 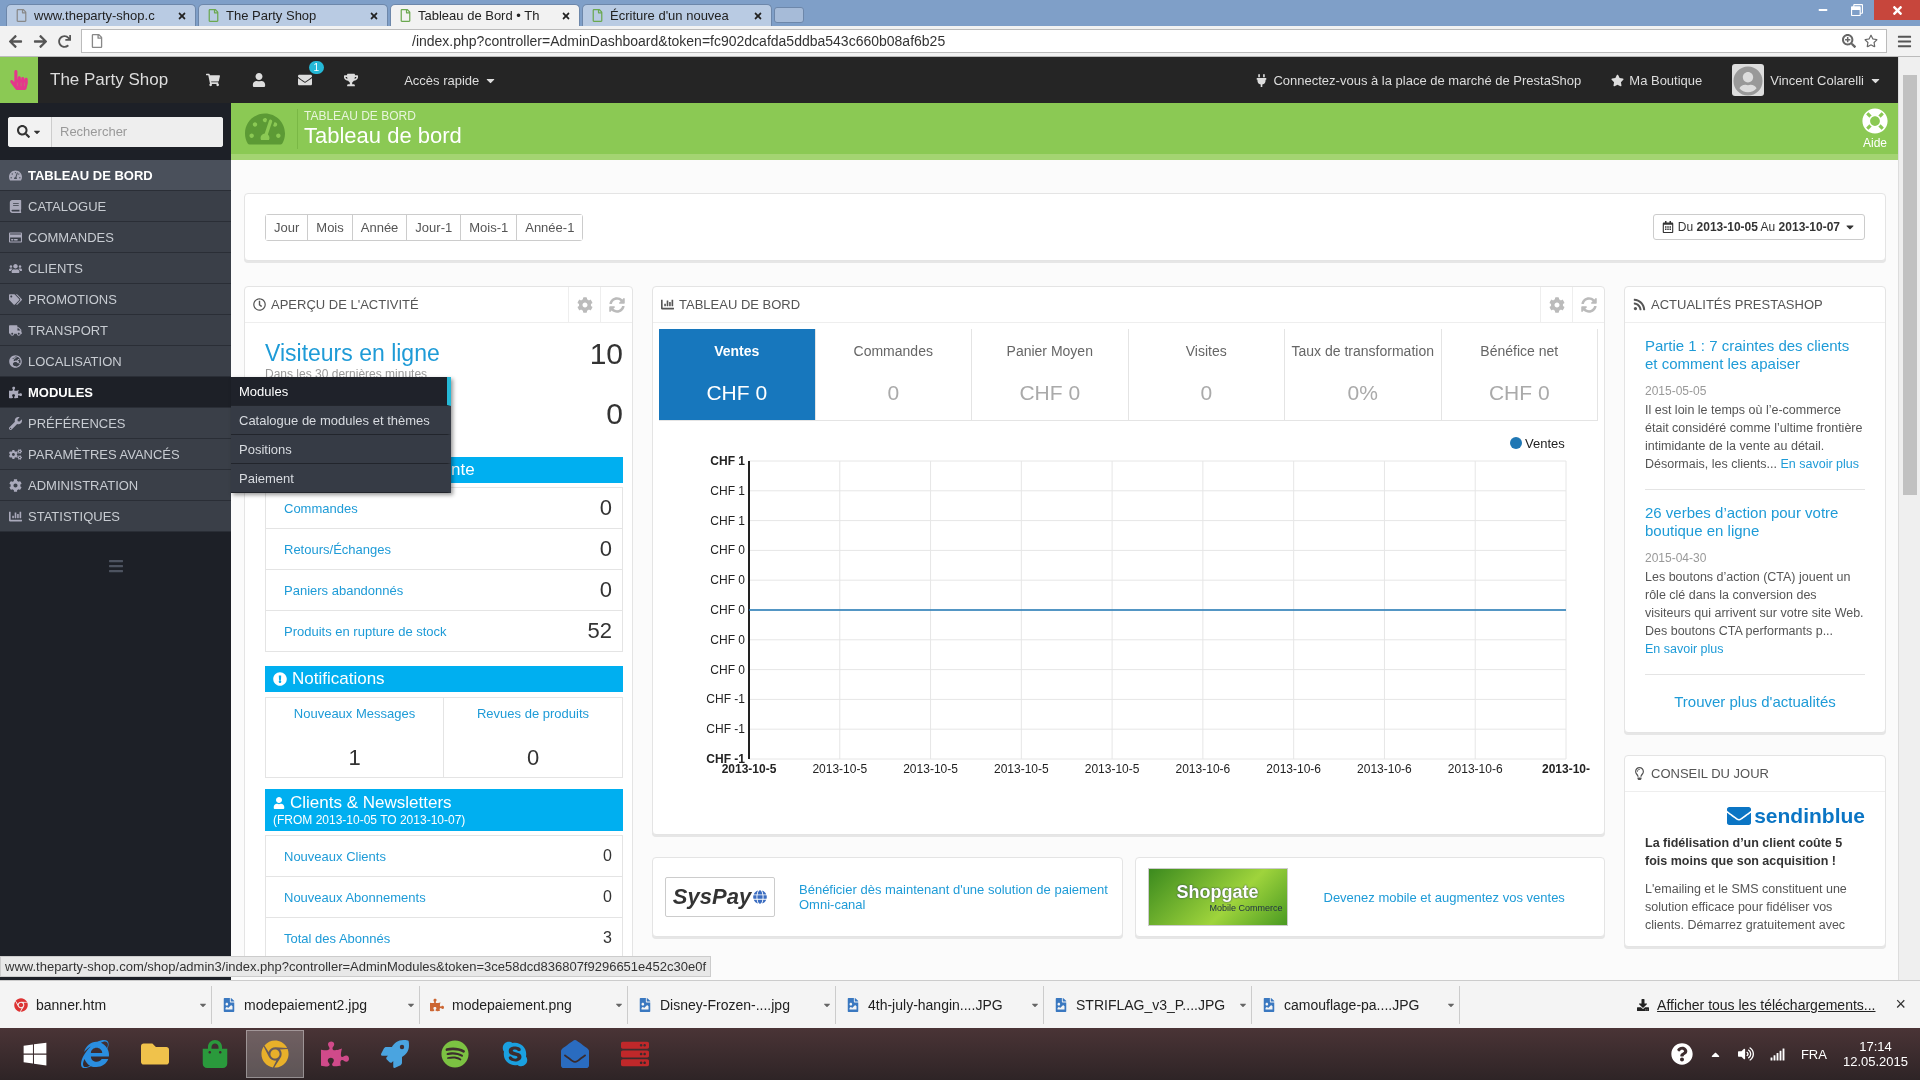 I want to click on mail-icon, so click(x=305, y=80).